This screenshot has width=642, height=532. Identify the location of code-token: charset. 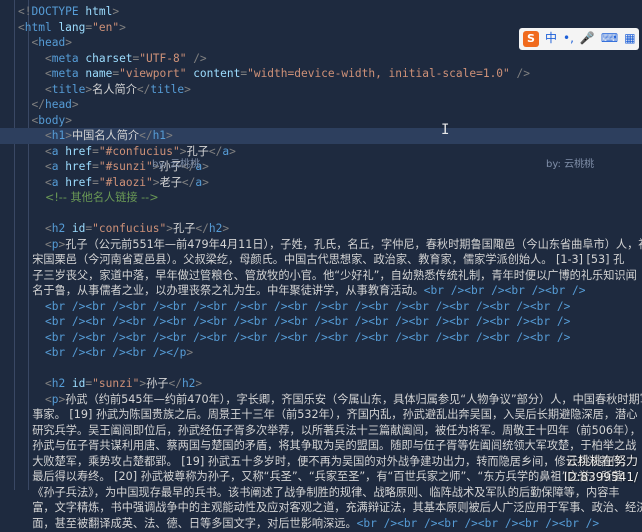
(105, 58).